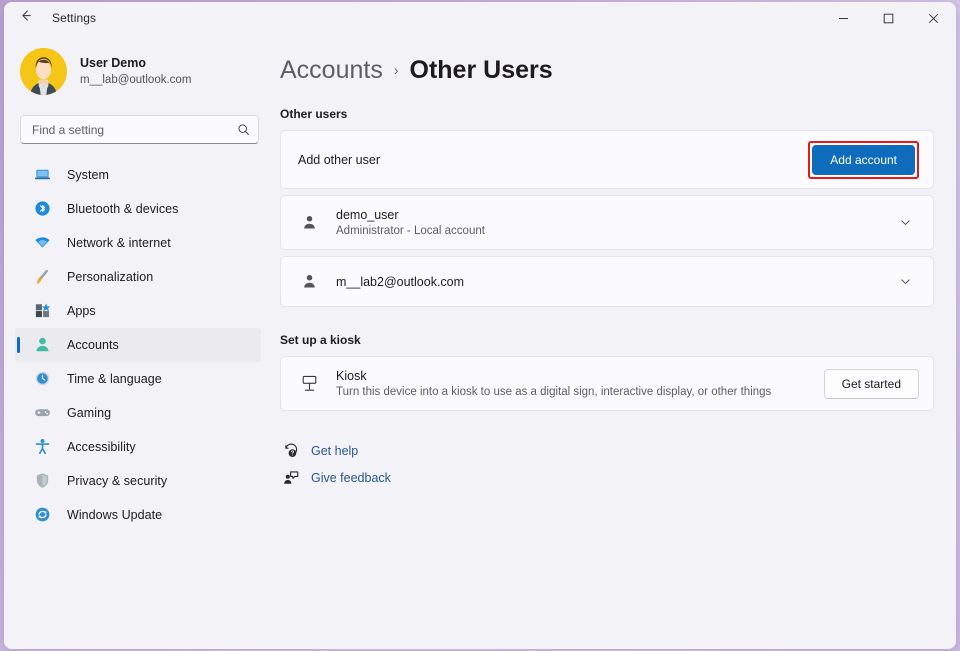 This screenshot has width=960, height=651. What do you see at coordinates (138, 413) in the screenshot?
I see `sidebar-item-gaming: Gaming` at bounding box center [138, 413].